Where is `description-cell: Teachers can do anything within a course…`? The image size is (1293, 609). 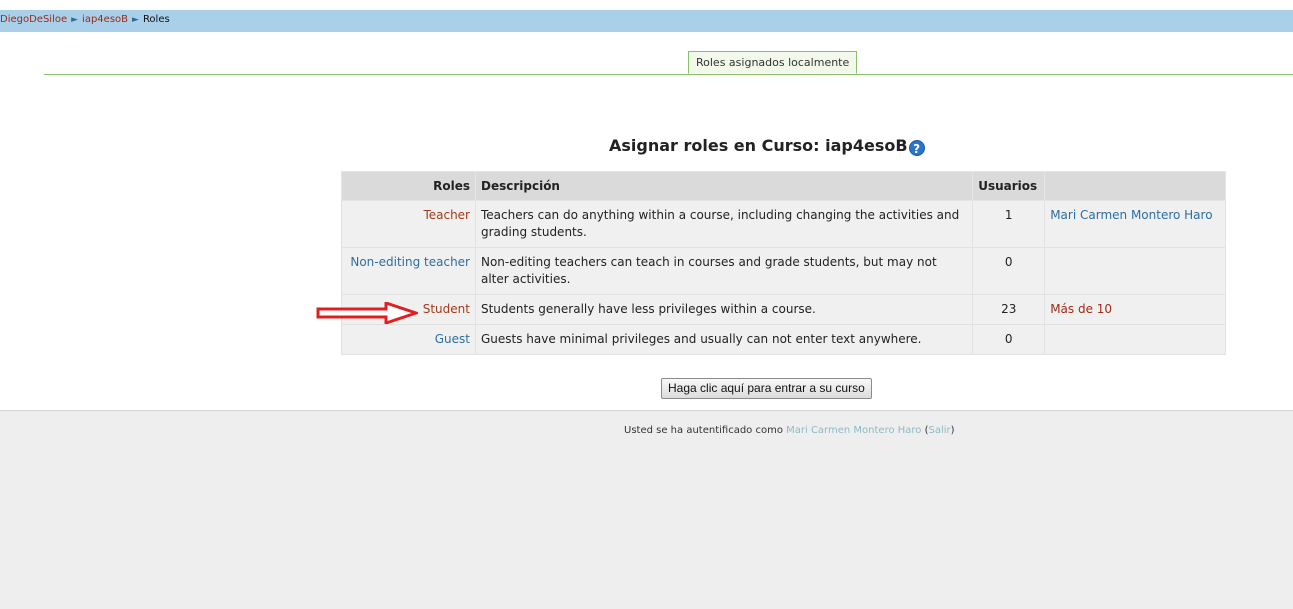
description-cell: Teachers can do anything within a course… is located at coordinates (724, 224).